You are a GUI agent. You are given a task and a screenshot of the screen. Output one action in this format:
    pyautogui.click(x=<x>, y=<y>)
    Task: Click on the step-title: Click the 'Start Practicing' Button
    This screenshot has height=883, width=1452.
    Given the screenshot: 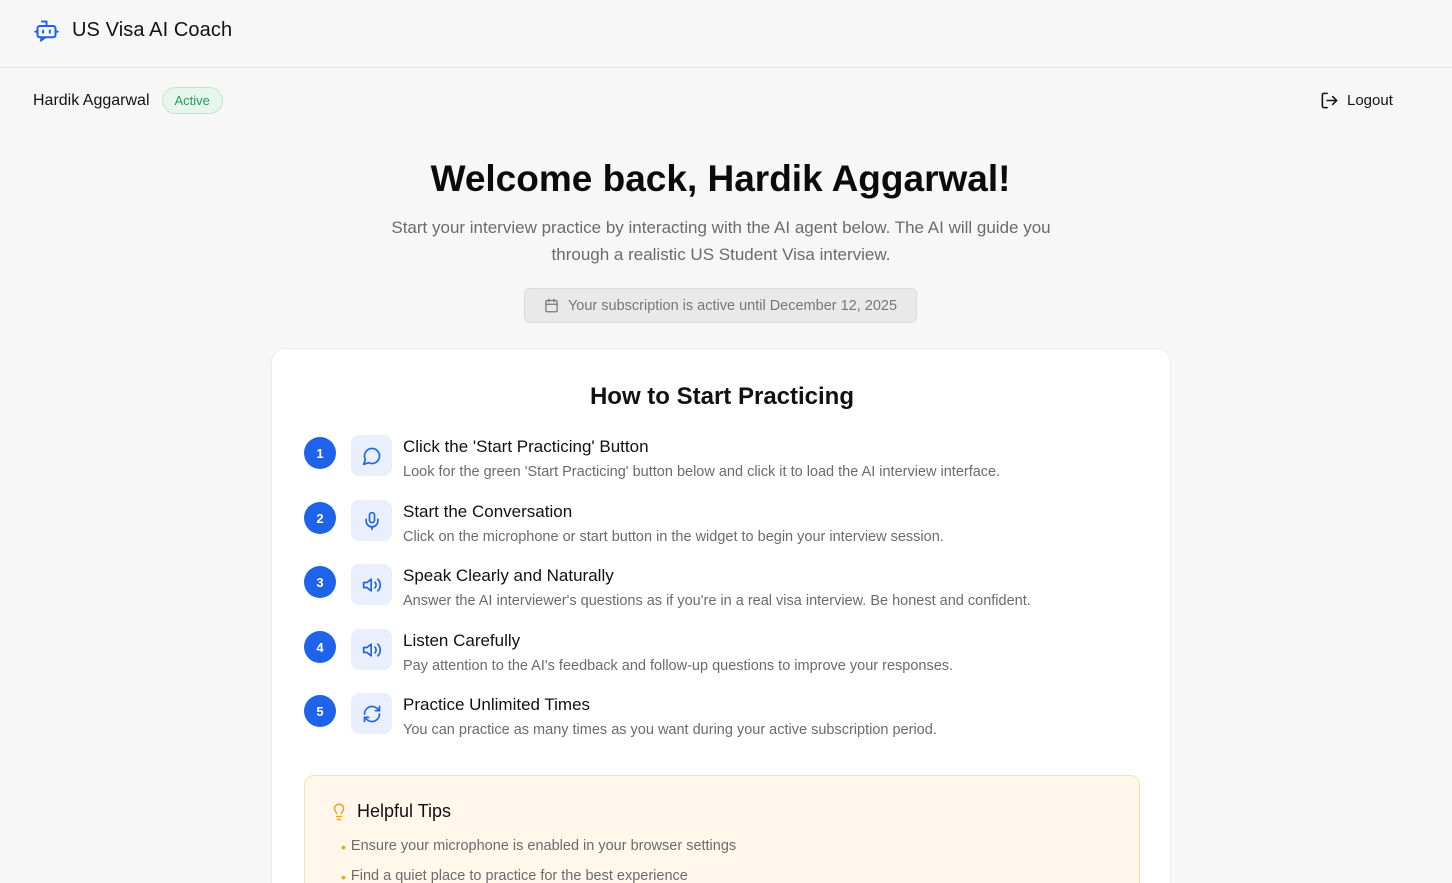 What is the action you would take?
    pyautogui.click(x=526, y=446)
    